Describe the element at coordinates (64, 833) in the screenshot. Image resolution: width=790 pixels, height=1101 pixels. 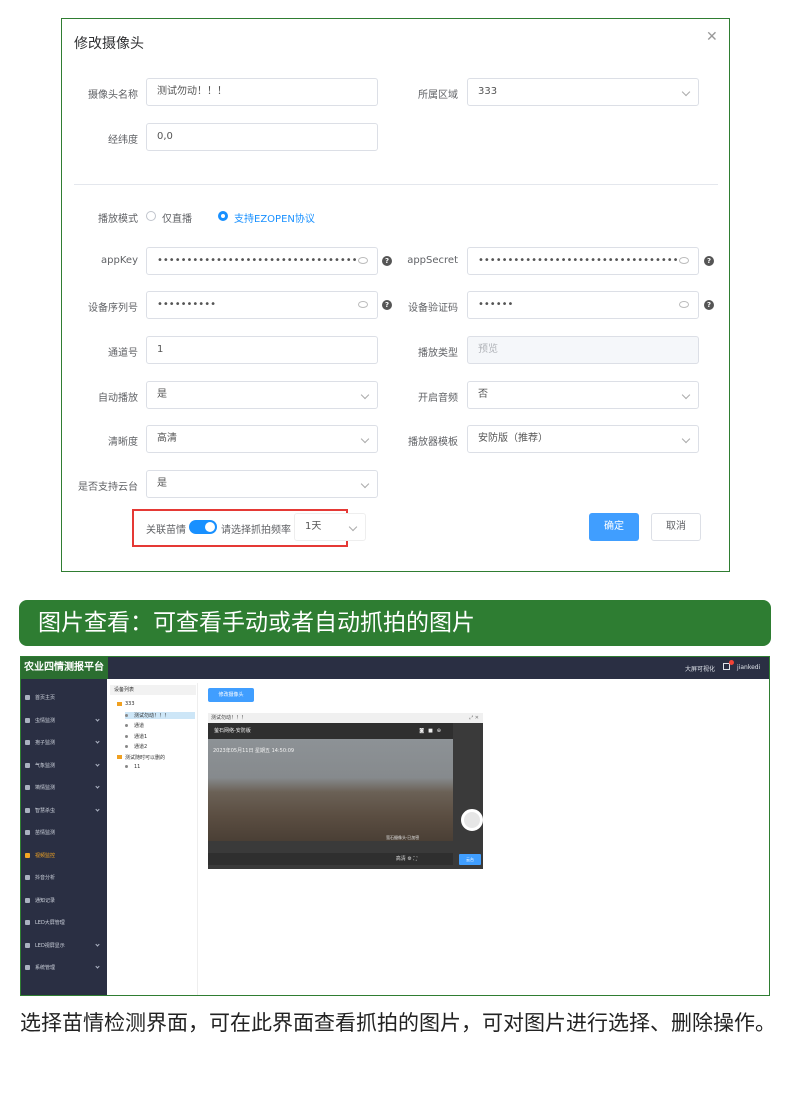
I see `sidebar-item: 苗情监测` at that location.